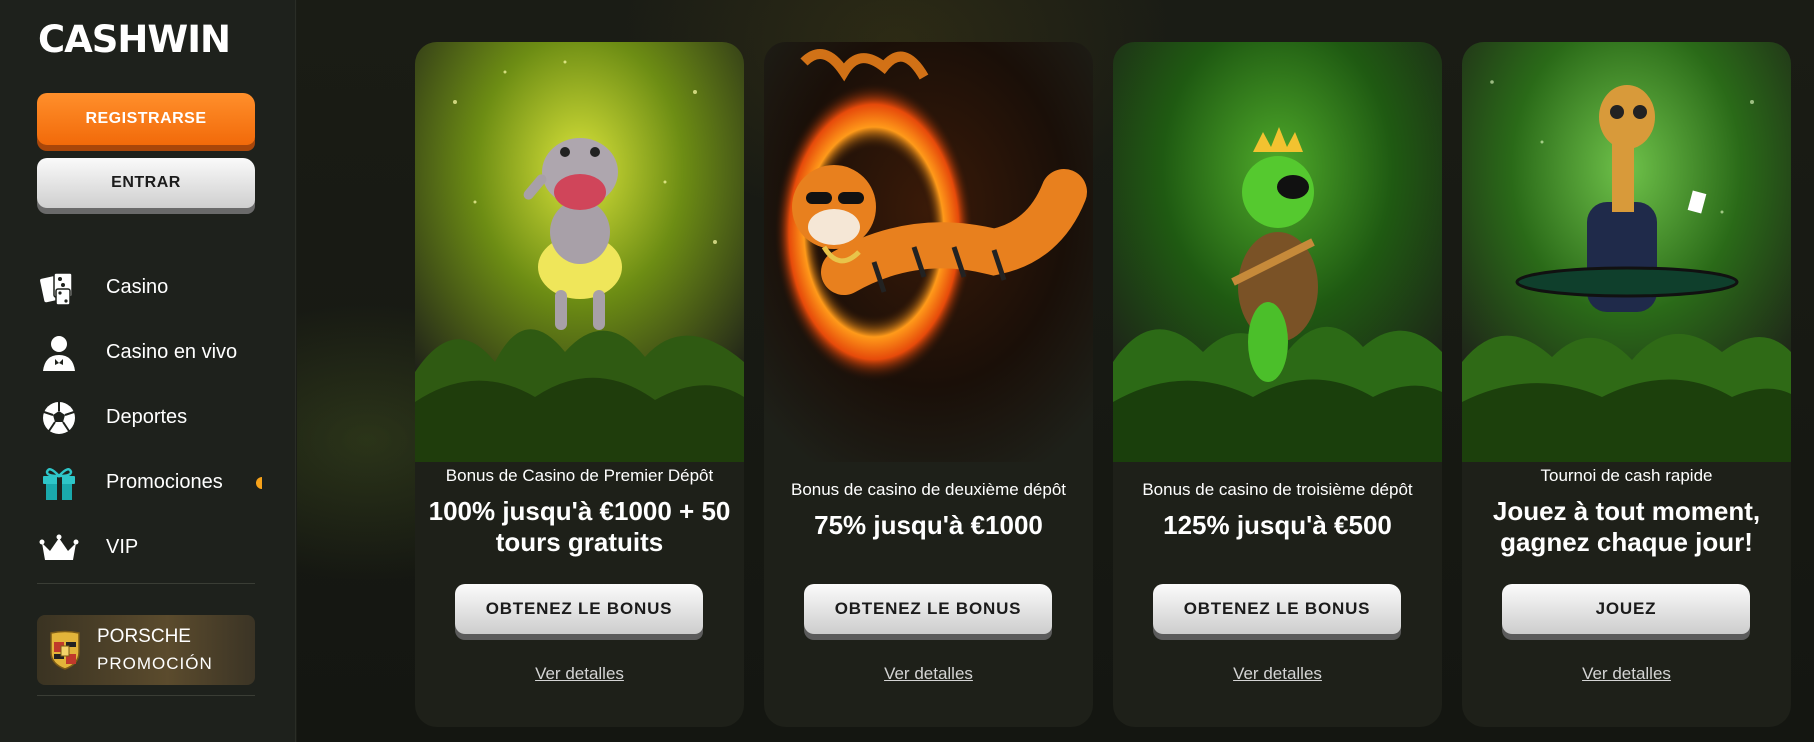 The height and width of the screenshot is (742, 1814). What do you see at coordinates (59, 418) in the screenshot?
I see `soccer-ball-icon` at bounding box center [59, 418].